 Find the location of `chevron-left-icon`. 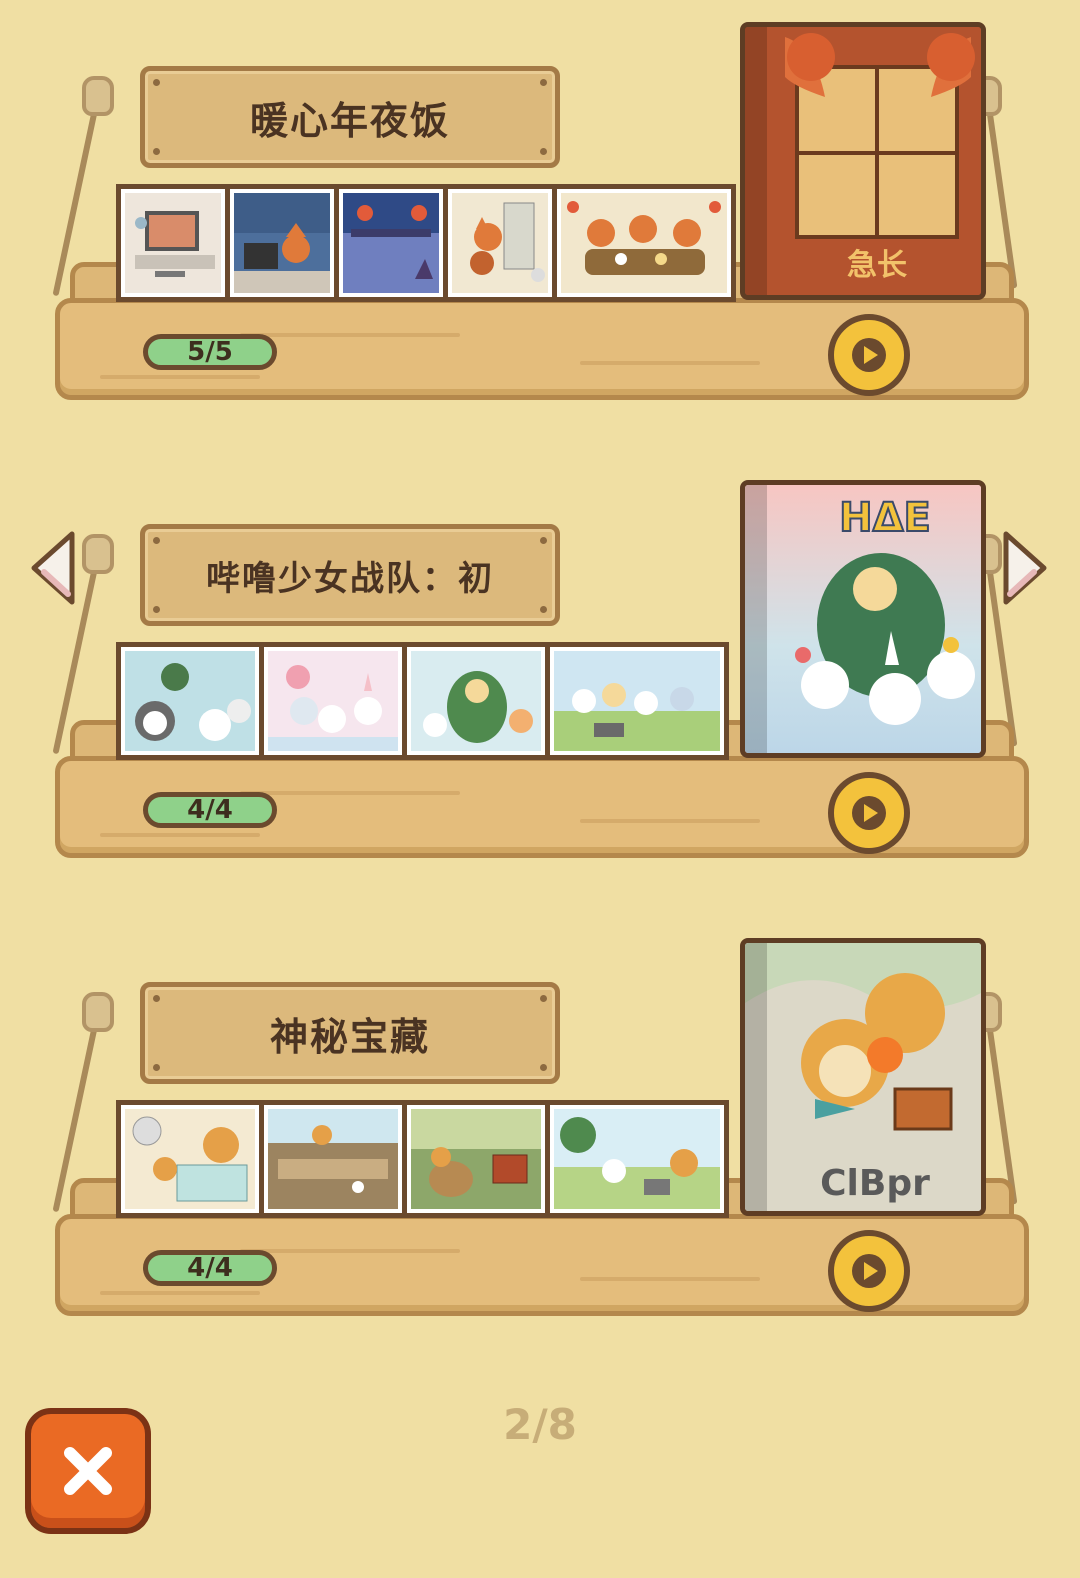

chevron-left-icon is located at coordinates (53, 568).